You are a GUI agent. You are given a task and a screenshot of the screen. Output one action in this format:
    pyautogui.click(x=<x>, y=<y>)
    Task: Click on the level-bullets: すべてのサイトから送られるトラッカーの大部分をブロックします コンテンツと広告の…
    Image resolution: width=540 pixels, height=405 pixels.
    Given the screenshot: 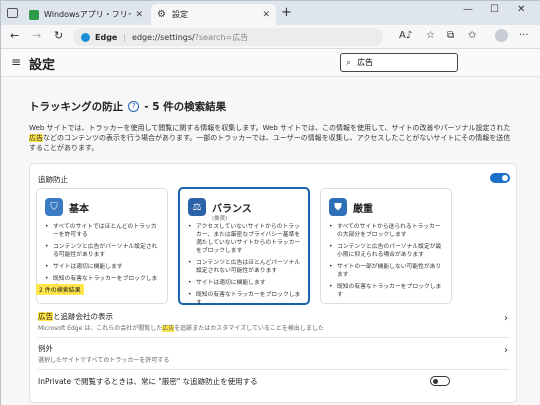 What is the action you would take?
    pyautogui.click(x=387, y=263)
    